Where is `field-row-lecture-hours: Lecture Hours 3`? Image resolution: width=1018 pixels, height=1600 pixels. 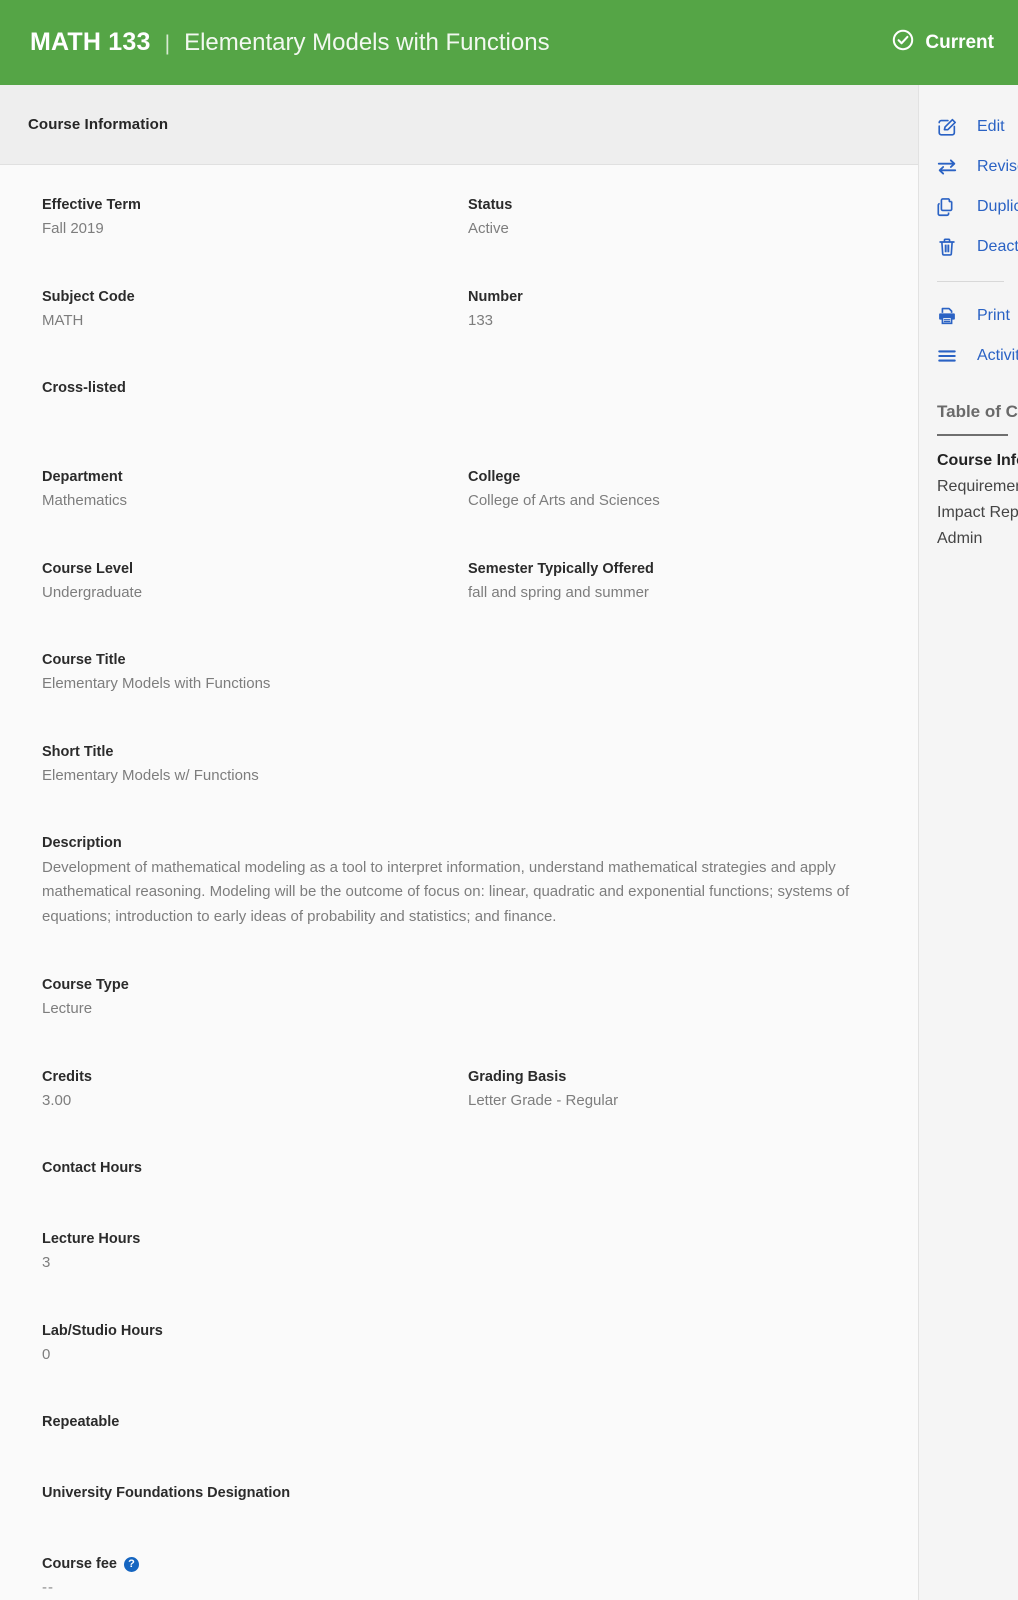 field-row-lecture-hours: Lecture Hours 3 is located at coordinates (468, 1252).